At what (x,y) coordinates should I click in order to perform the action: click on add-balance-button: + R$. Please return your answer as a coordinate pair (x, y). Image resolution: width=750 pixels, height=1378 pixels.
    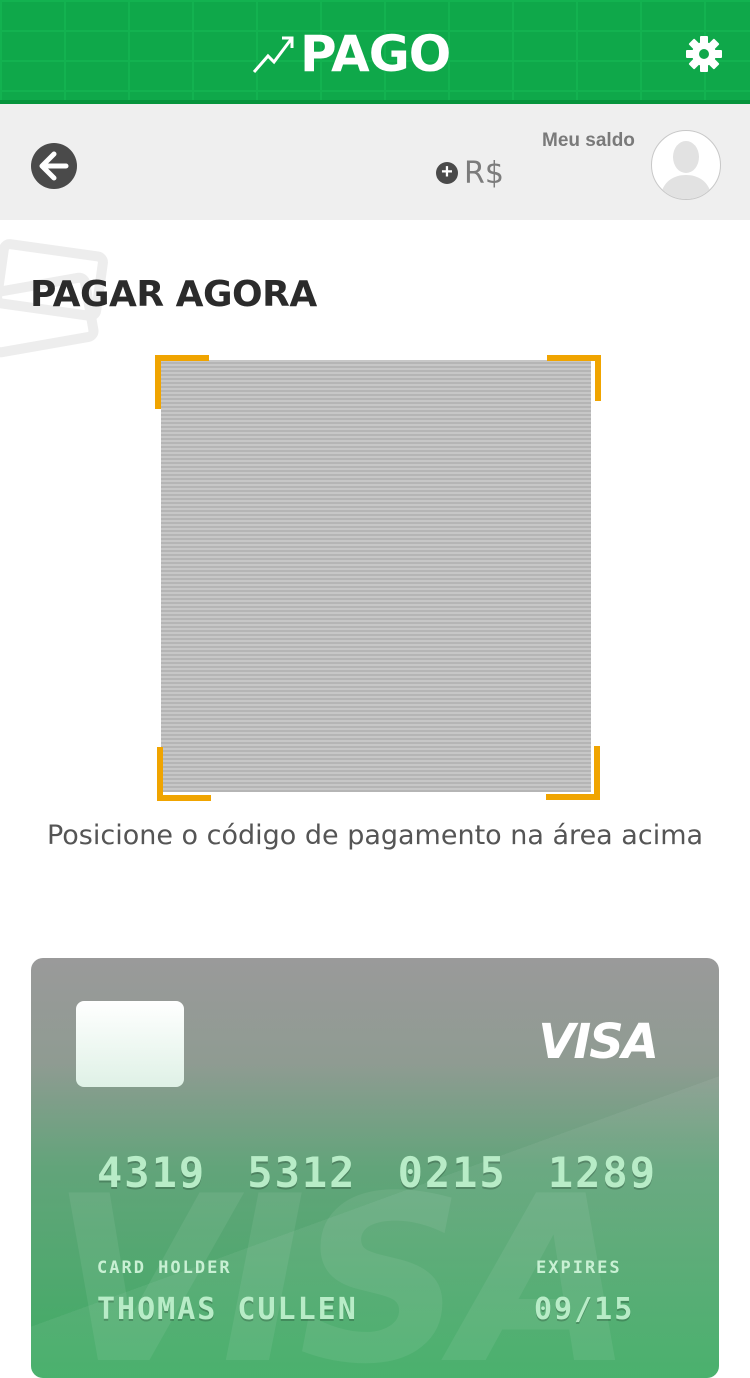
    Looking at the image, I should click on (470, 173).